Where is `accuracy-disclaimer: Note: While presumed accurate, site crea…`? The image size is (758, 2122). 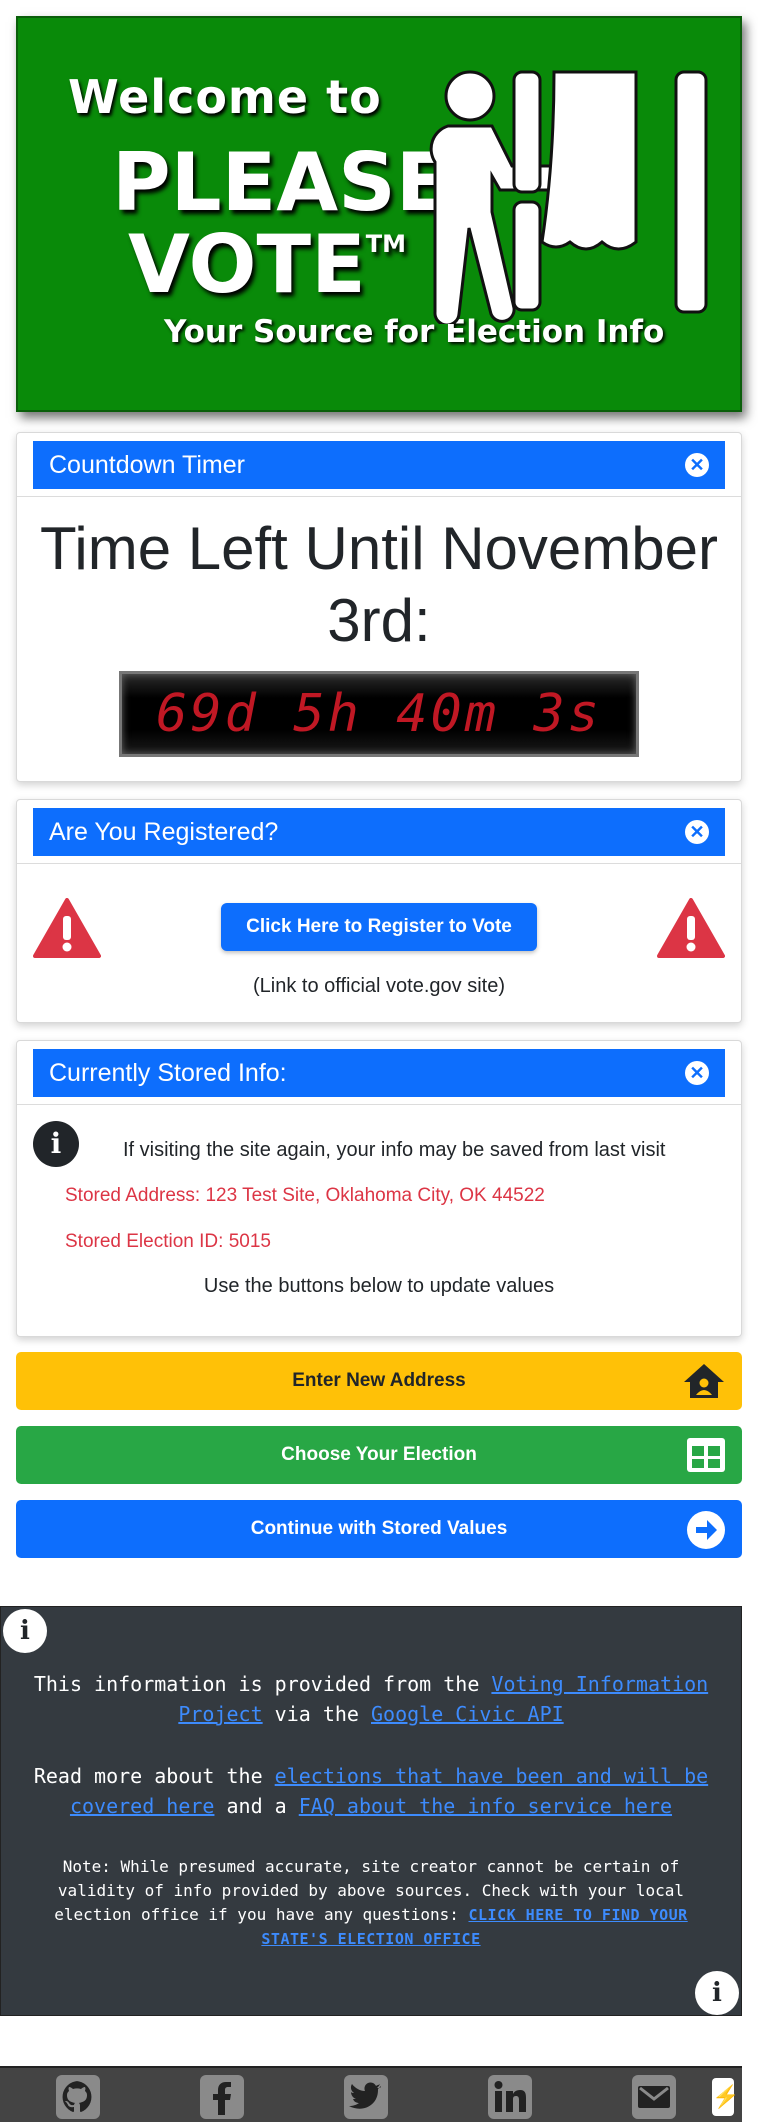 accuracy-disclaimer: Note: While presumed accurate, site crea… is located at coordinates (371, 1902).